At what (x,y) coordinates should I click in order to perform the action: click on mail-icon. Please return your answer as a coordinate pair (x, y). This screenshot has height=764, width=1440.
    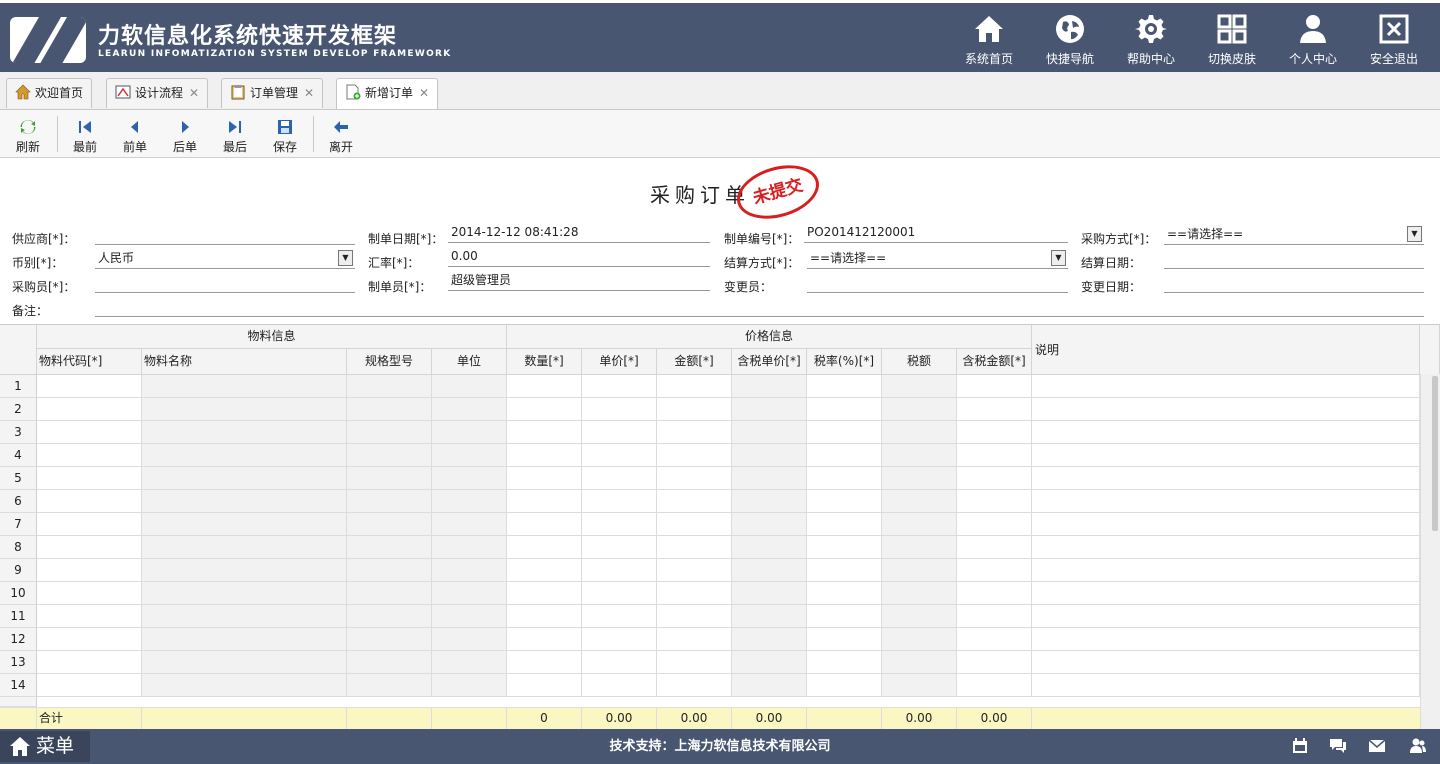
    Looking at the image, I should click on (1377, 746).